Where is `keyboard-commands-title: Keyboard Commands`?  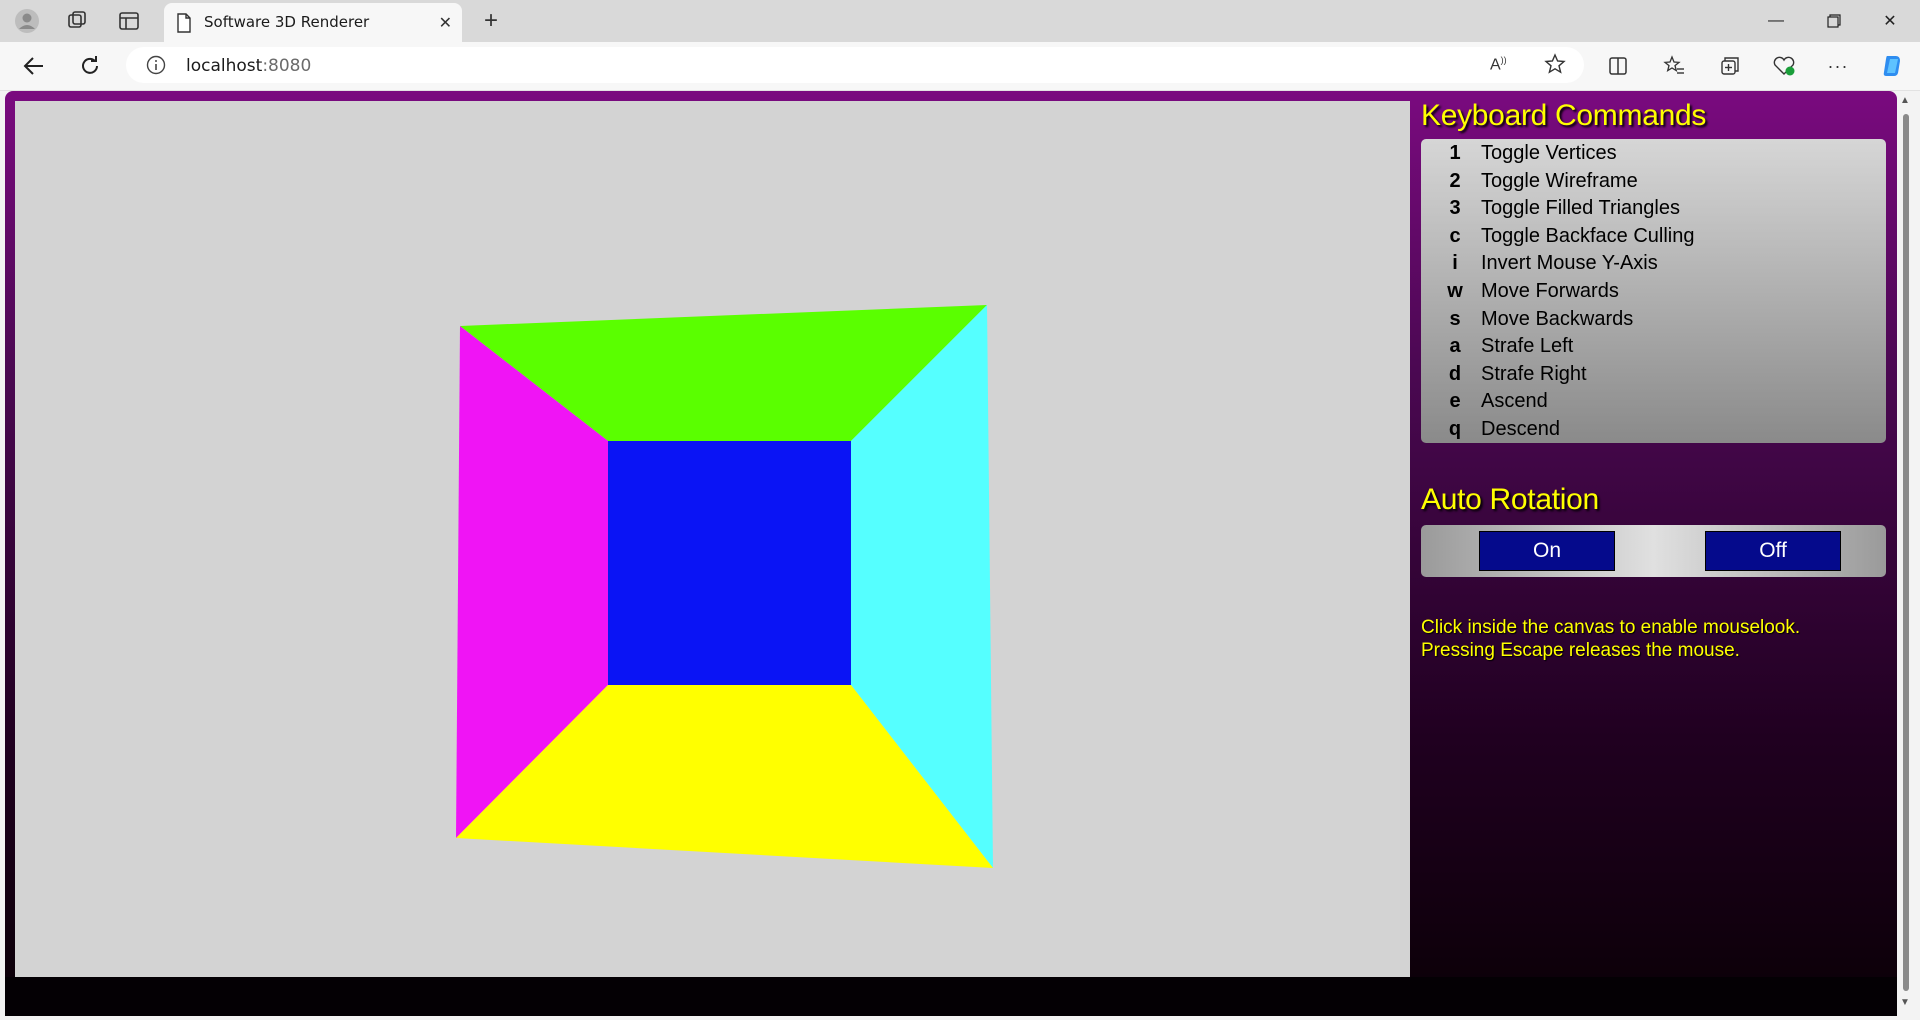 keyboard-commands-title: Keyboard Commands is located at coordinates (1564, 115).